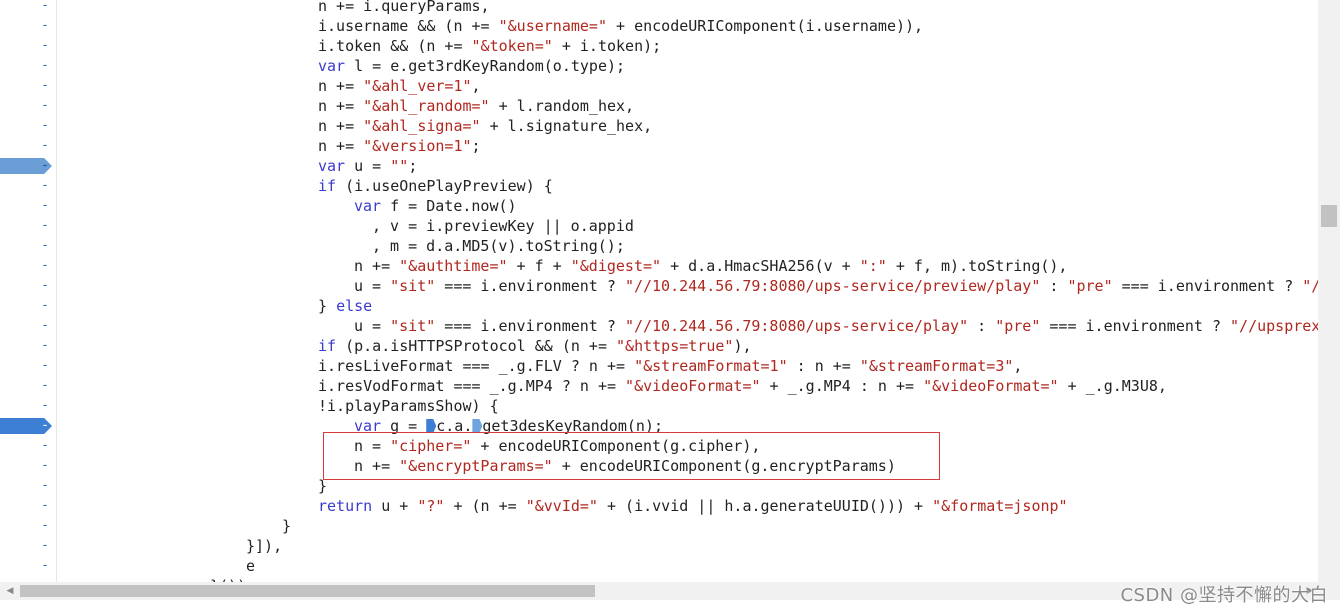  What do you see at coordinates (368, 426) in the screenshot?
I see `code-keyword: var` at bounding box center [368, 426].